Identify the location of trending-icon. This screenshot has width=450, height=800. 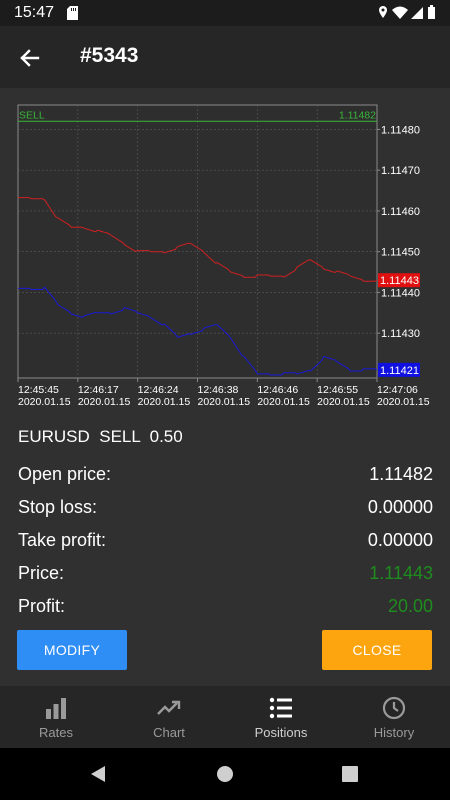
(169, 707).